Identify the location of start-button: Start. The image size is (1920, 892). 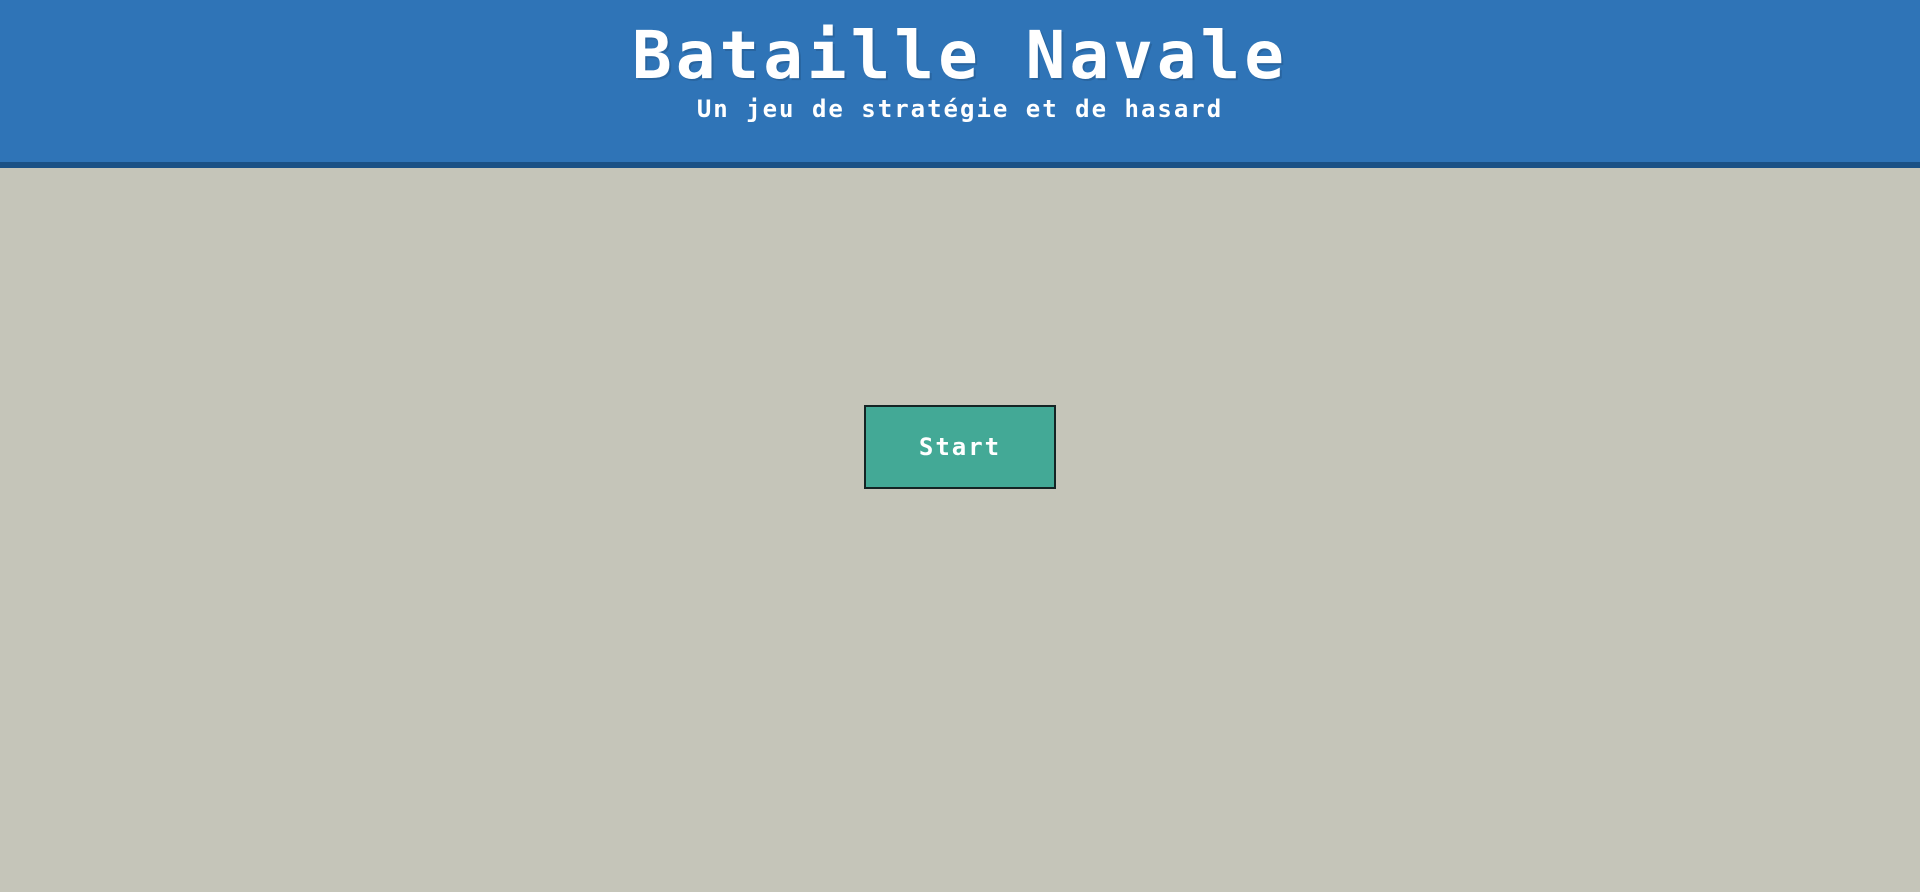
(960, 447).